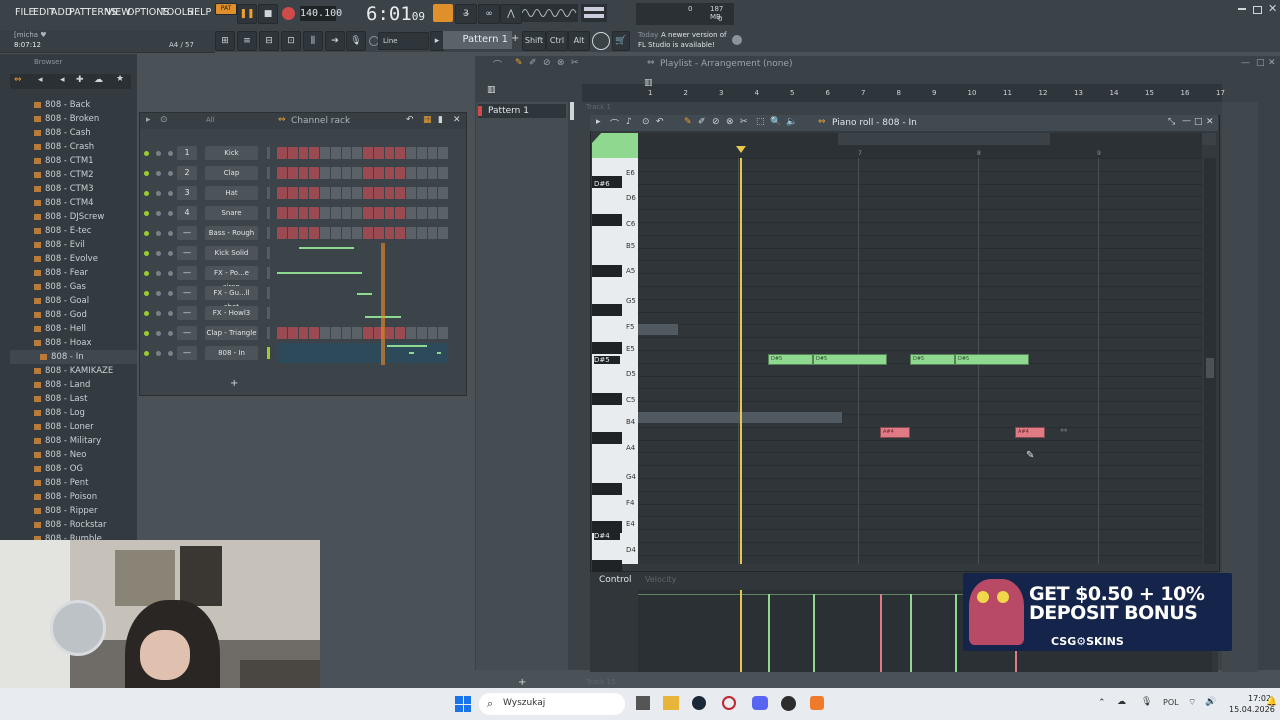 This screenshot has width=1280, height=720. I want to click on browser-item: 808 - God, so click(60, 315).